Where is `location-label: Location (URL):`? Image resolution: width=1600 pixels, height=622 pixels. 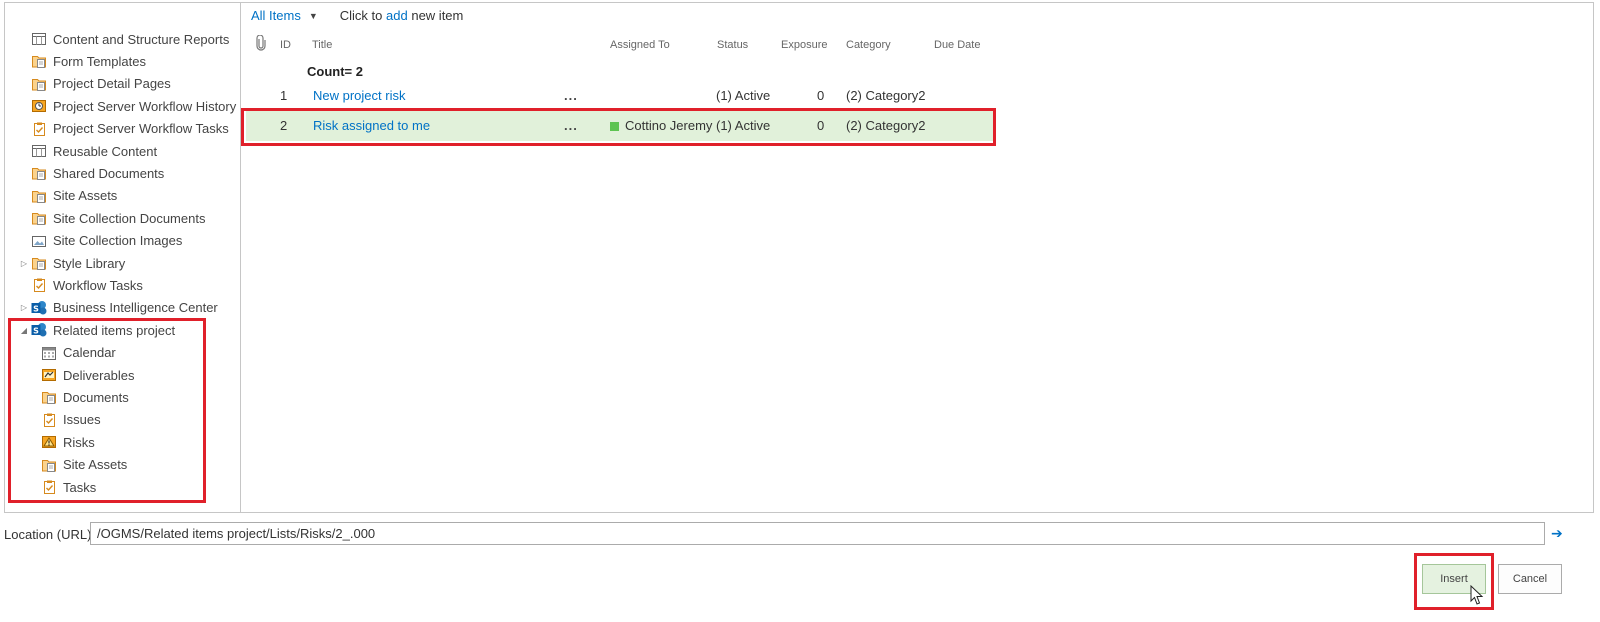
location-label: Location (URL): is located at coordinates (50, 534).